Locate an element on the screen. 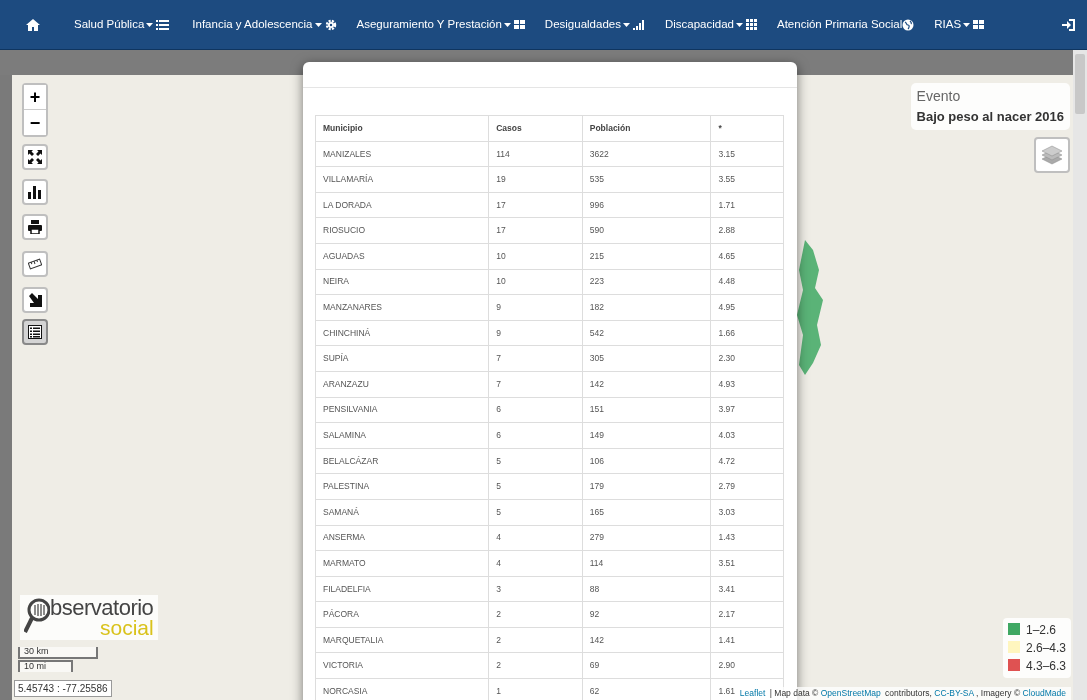 Image resolution: width=1087 pixels, height=700 pixels. table-cell: 1.43 is located at coordinates (747, 538).